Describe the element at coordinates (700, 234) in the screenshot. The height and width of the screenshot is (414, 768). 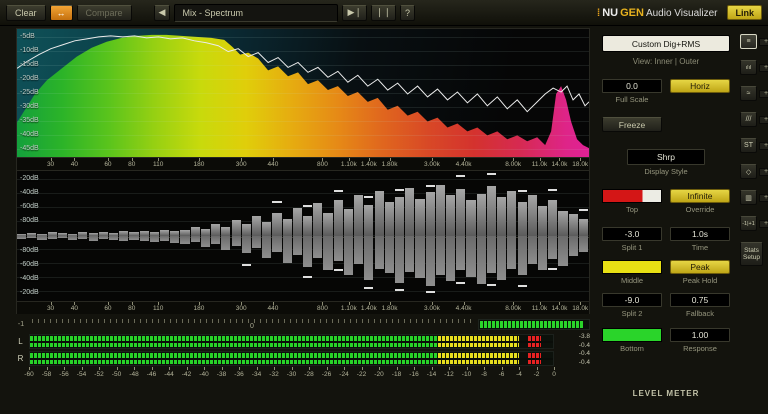
I see `time-value-field: 1.0s` at that location.